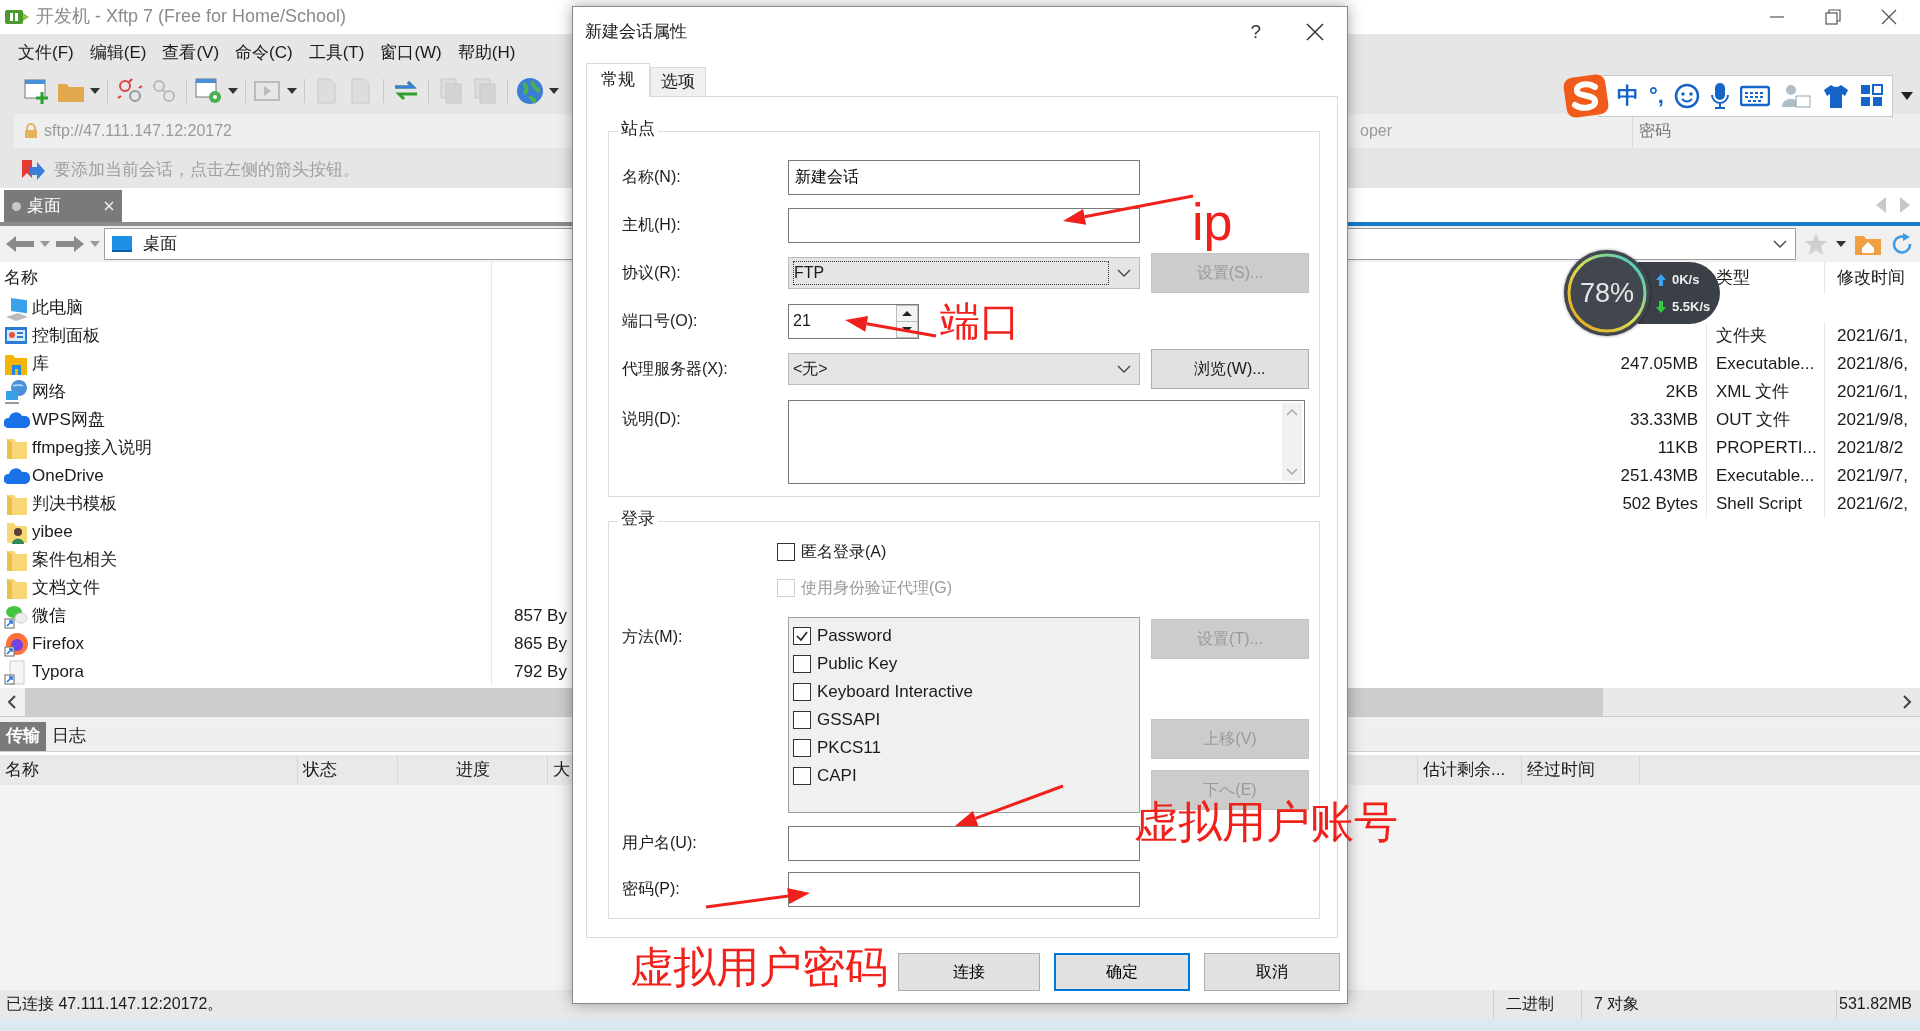  What do you see at coordinates (1872, 364) in the screenshot?
I see `modified-date: 2021/8/6,` at bounding box center [1872, 364].